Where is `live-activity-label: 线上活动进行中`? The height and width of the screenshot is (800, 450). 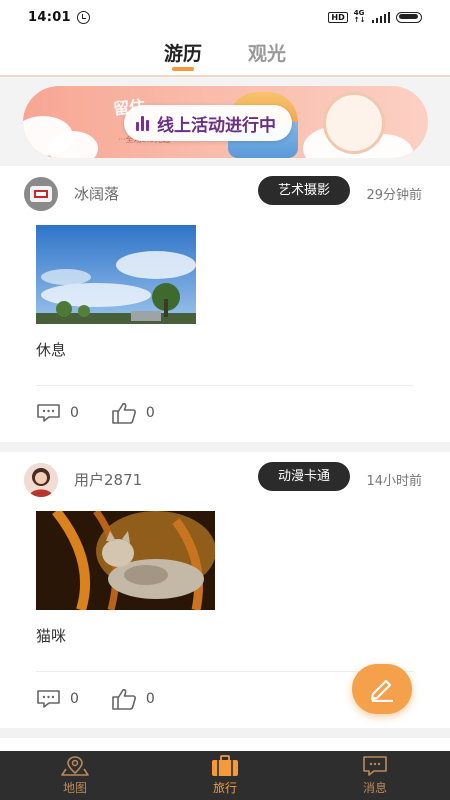
live-activity-label: 线上活动进行中 is located at coordinates (216, 125).